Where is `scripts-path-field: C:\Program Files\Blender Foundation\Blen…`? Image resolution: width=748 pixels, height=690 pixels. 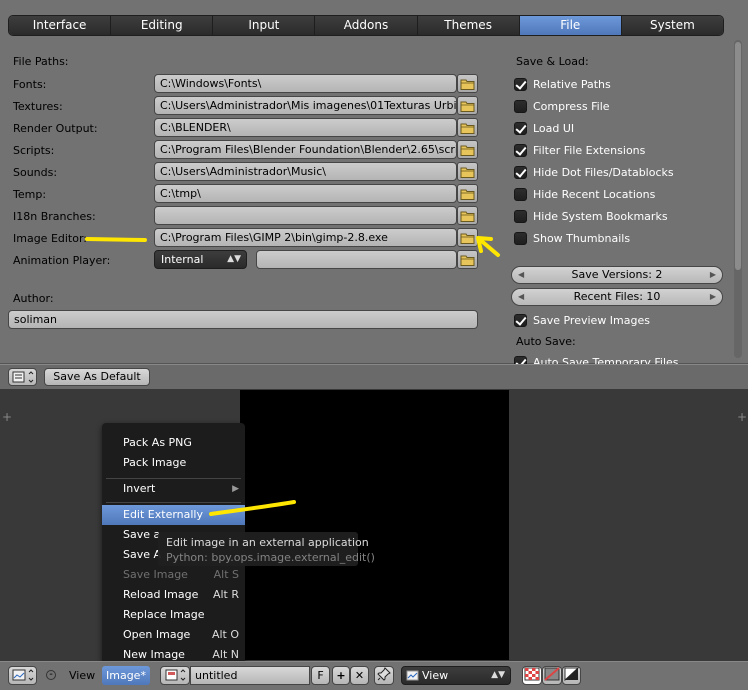 scripts-path-field: C:\Program Files\Blender Foundation\Blen… is located at coordinates (305, 149).